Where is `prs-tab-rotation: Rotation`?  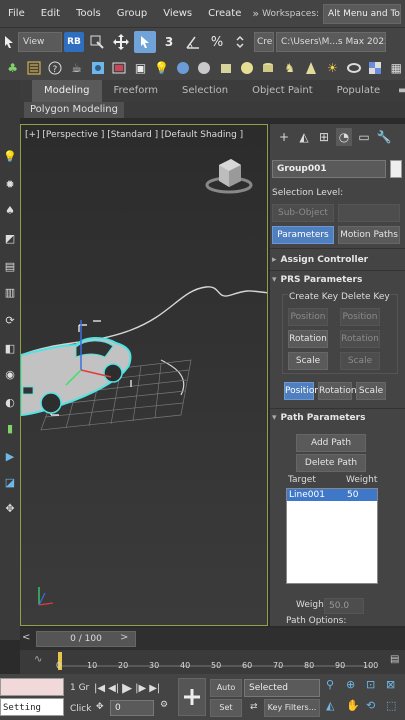
prs-tab-rotation: Rotation is located at coordinates (337, 391).